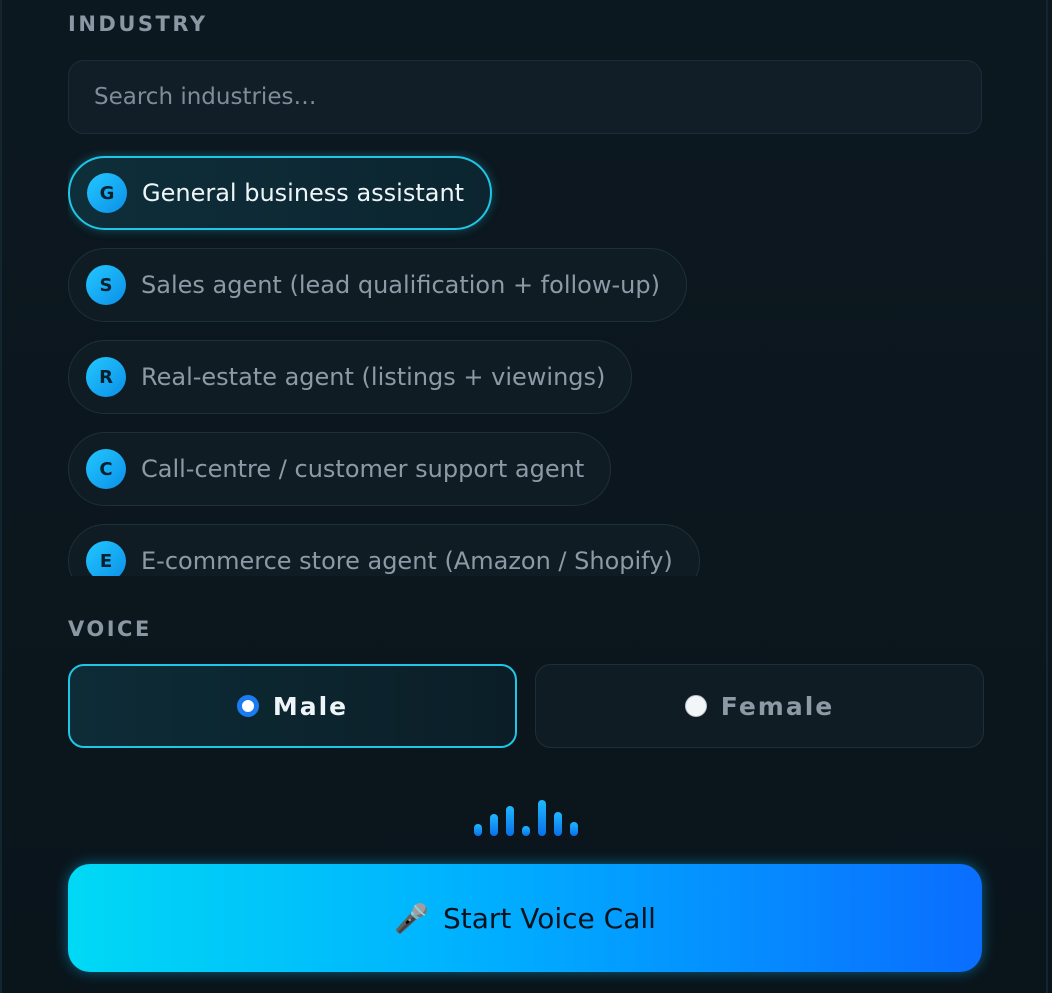 The image size is (1052, 993). What do you see at coordinates (106, 469) in the screenshot?
I see `industry-initial-badge: C` at bounding box center [106, 469].